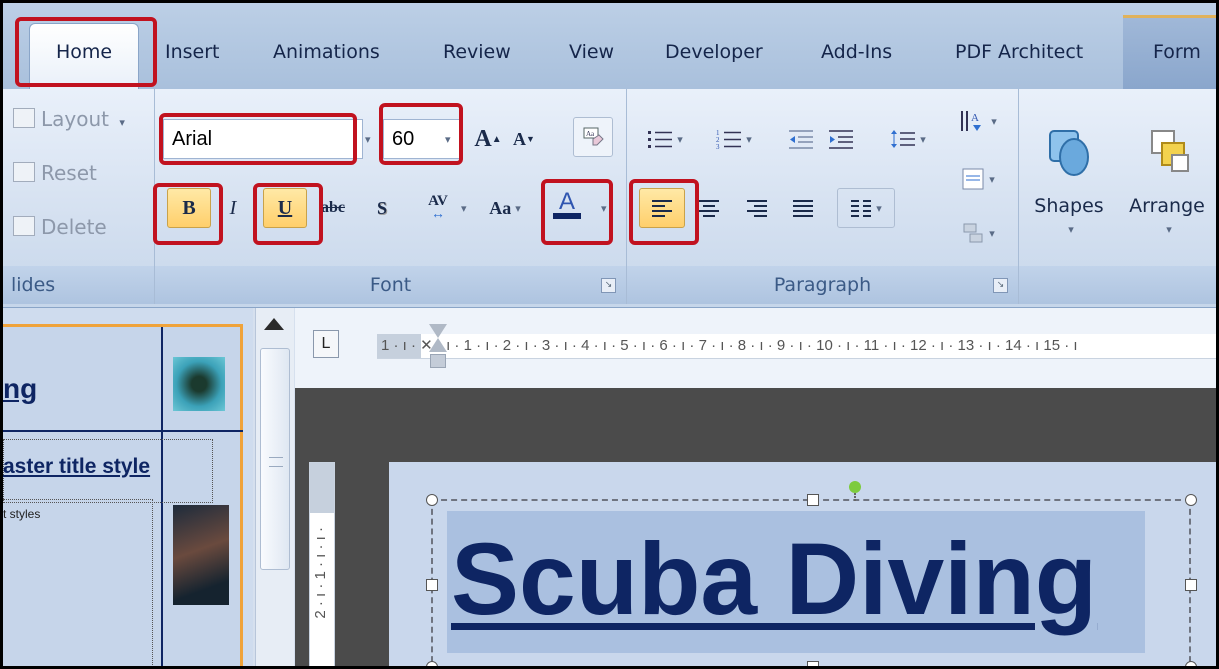 This screenshot has height=669, width=1219. I want to click on decrease-indent-icon, so click(801, 139).